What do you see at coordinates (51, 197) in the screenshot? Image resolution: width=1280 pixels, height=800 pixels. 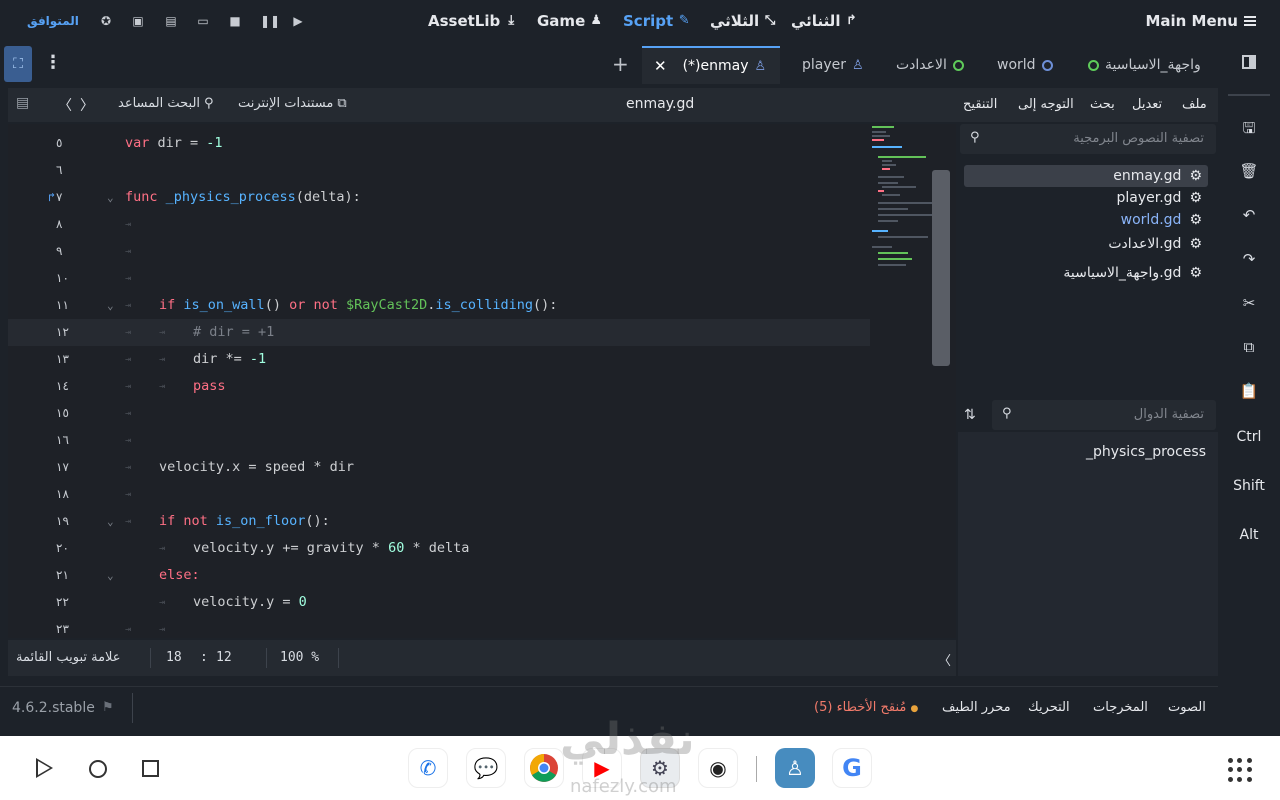 I see `override-arrow-icon: ↱` at bounding box center [51, 197].